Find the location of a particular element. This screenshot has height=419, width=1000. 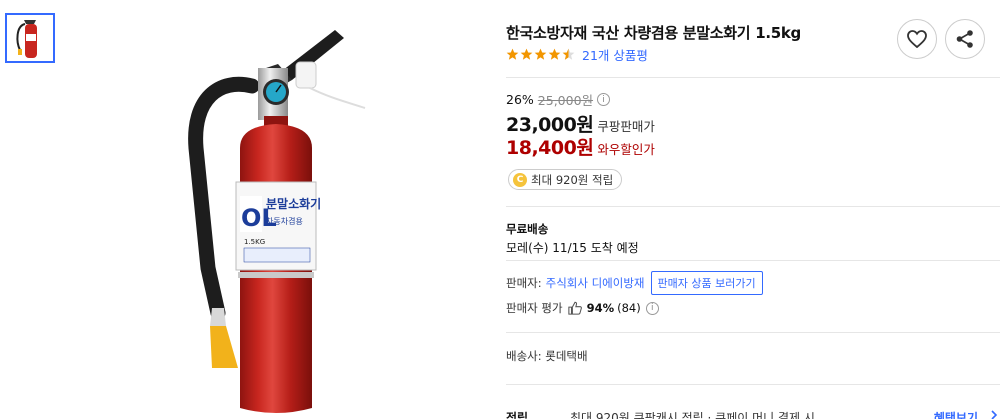

seller-row: 판매자: 주식회사 디에이방재 판매자 상품 보러가기 is located at coordinates (634, 283).